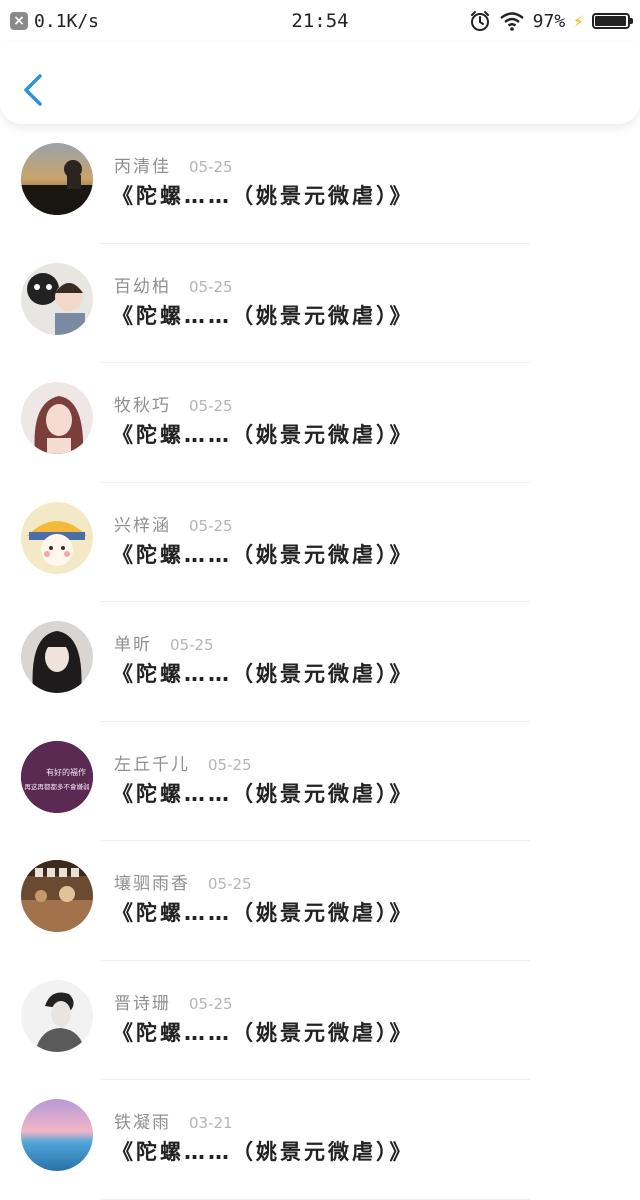 The height and width of the screenshot is (1200, 640). I want to click on charging-bolt-icon: ⚡, so click(578, 21).